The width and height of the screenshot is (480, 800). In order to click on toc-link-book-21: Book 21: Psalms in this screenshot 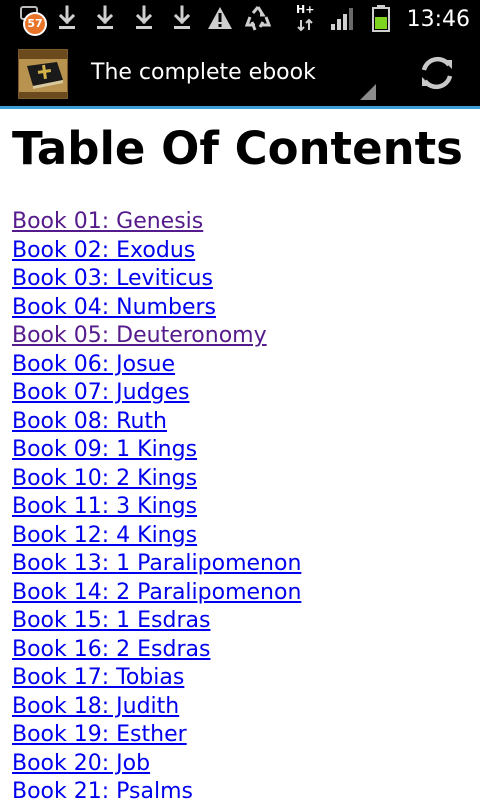, I will do `click(102, 789)`.